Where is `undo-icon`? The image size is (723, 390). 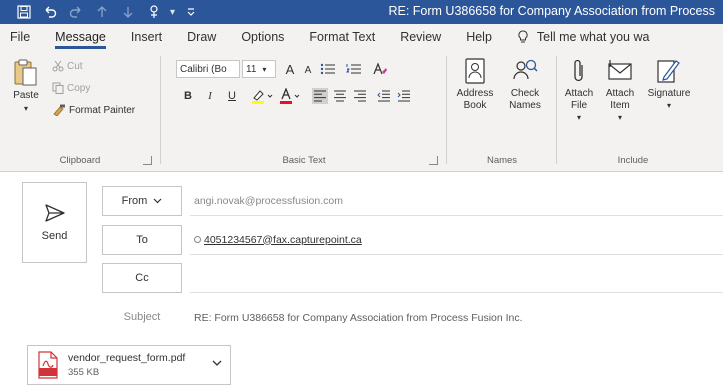 undo-icon is located at coordinates (50, 12).